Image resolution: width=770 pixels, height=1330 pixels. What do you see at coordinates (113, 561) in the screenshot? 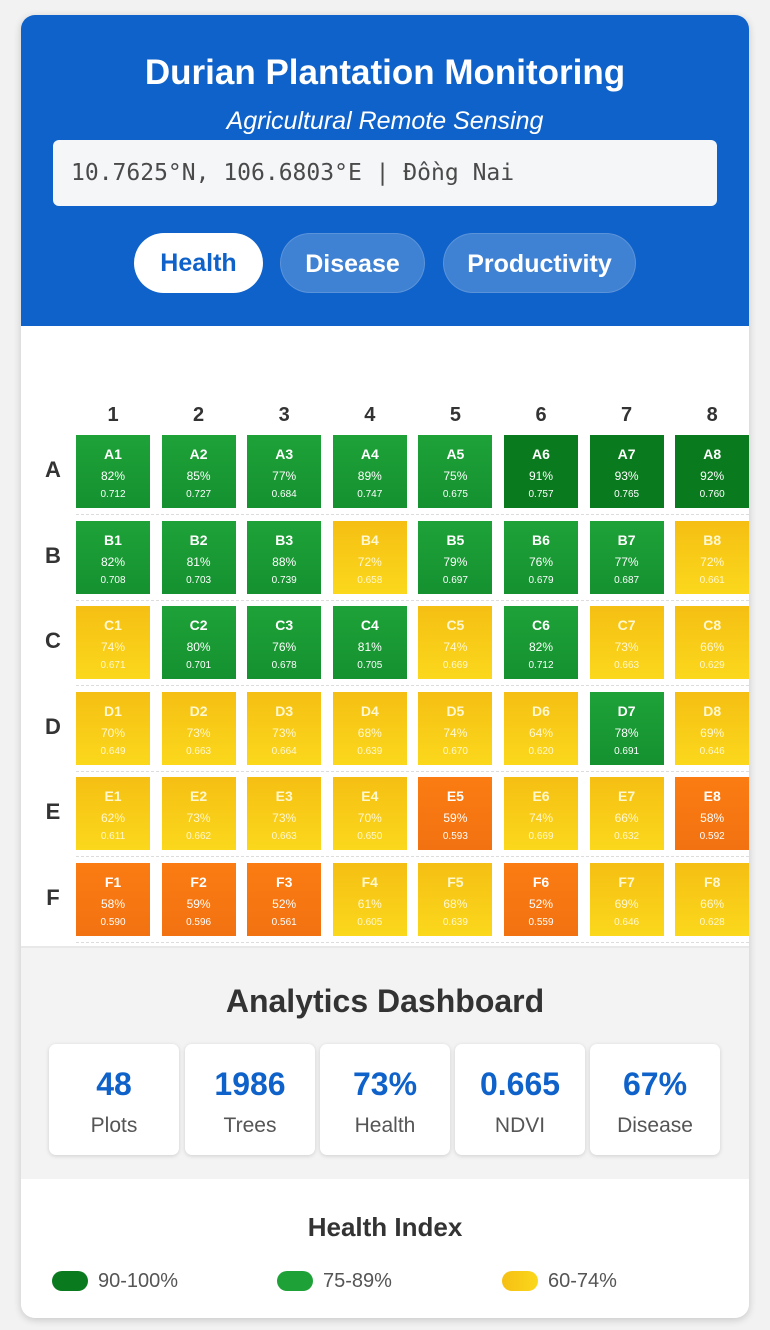
I see `plot-health: 82%` at bounding box center [113, 561].